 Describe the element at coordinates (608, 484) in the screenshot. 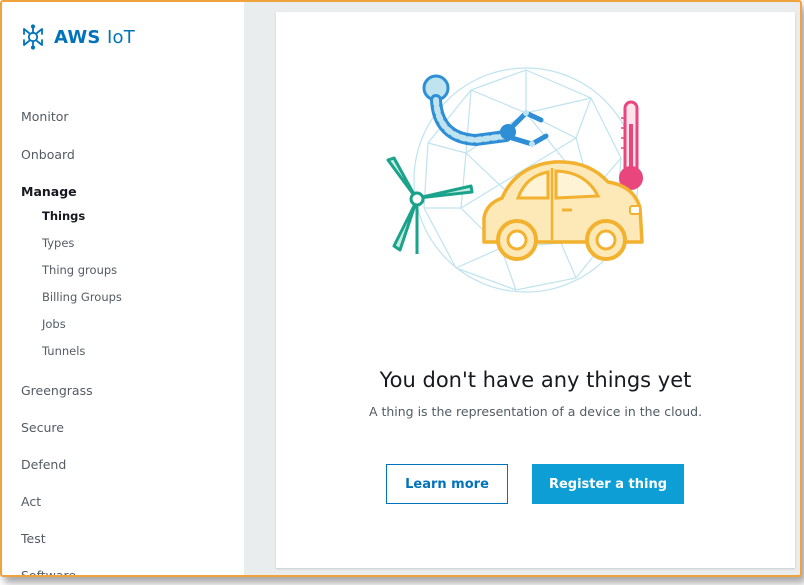

I see `register-thing-button: Register a thing` at that location.